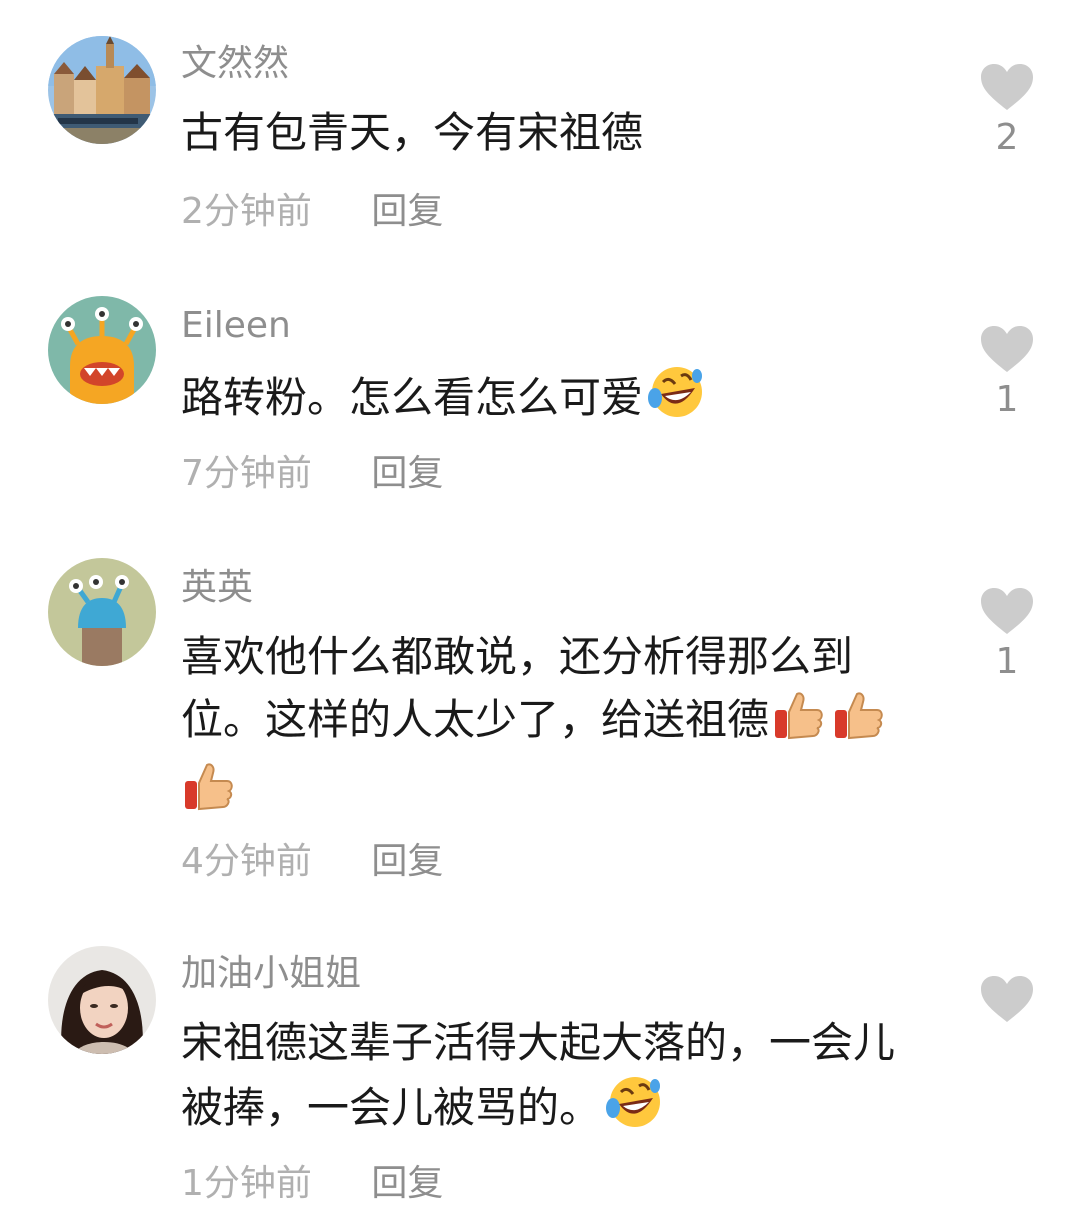  I want to click on comment-meta: 7分钟前 回复, so click(312, 474).